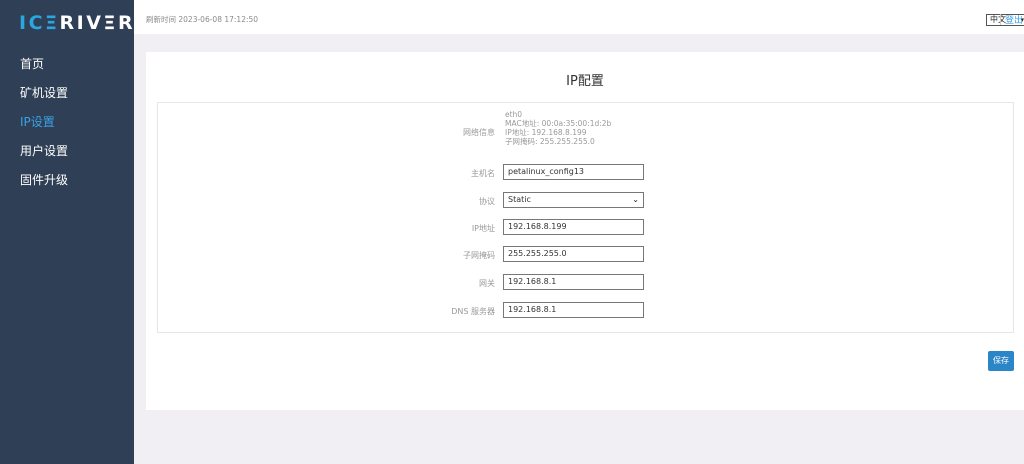  What do you see at coordinates (67, 180) in the screenshot?
I see `sidebar-item-firmware-upgrade: 固件升级` at bounding box center [67, 180].